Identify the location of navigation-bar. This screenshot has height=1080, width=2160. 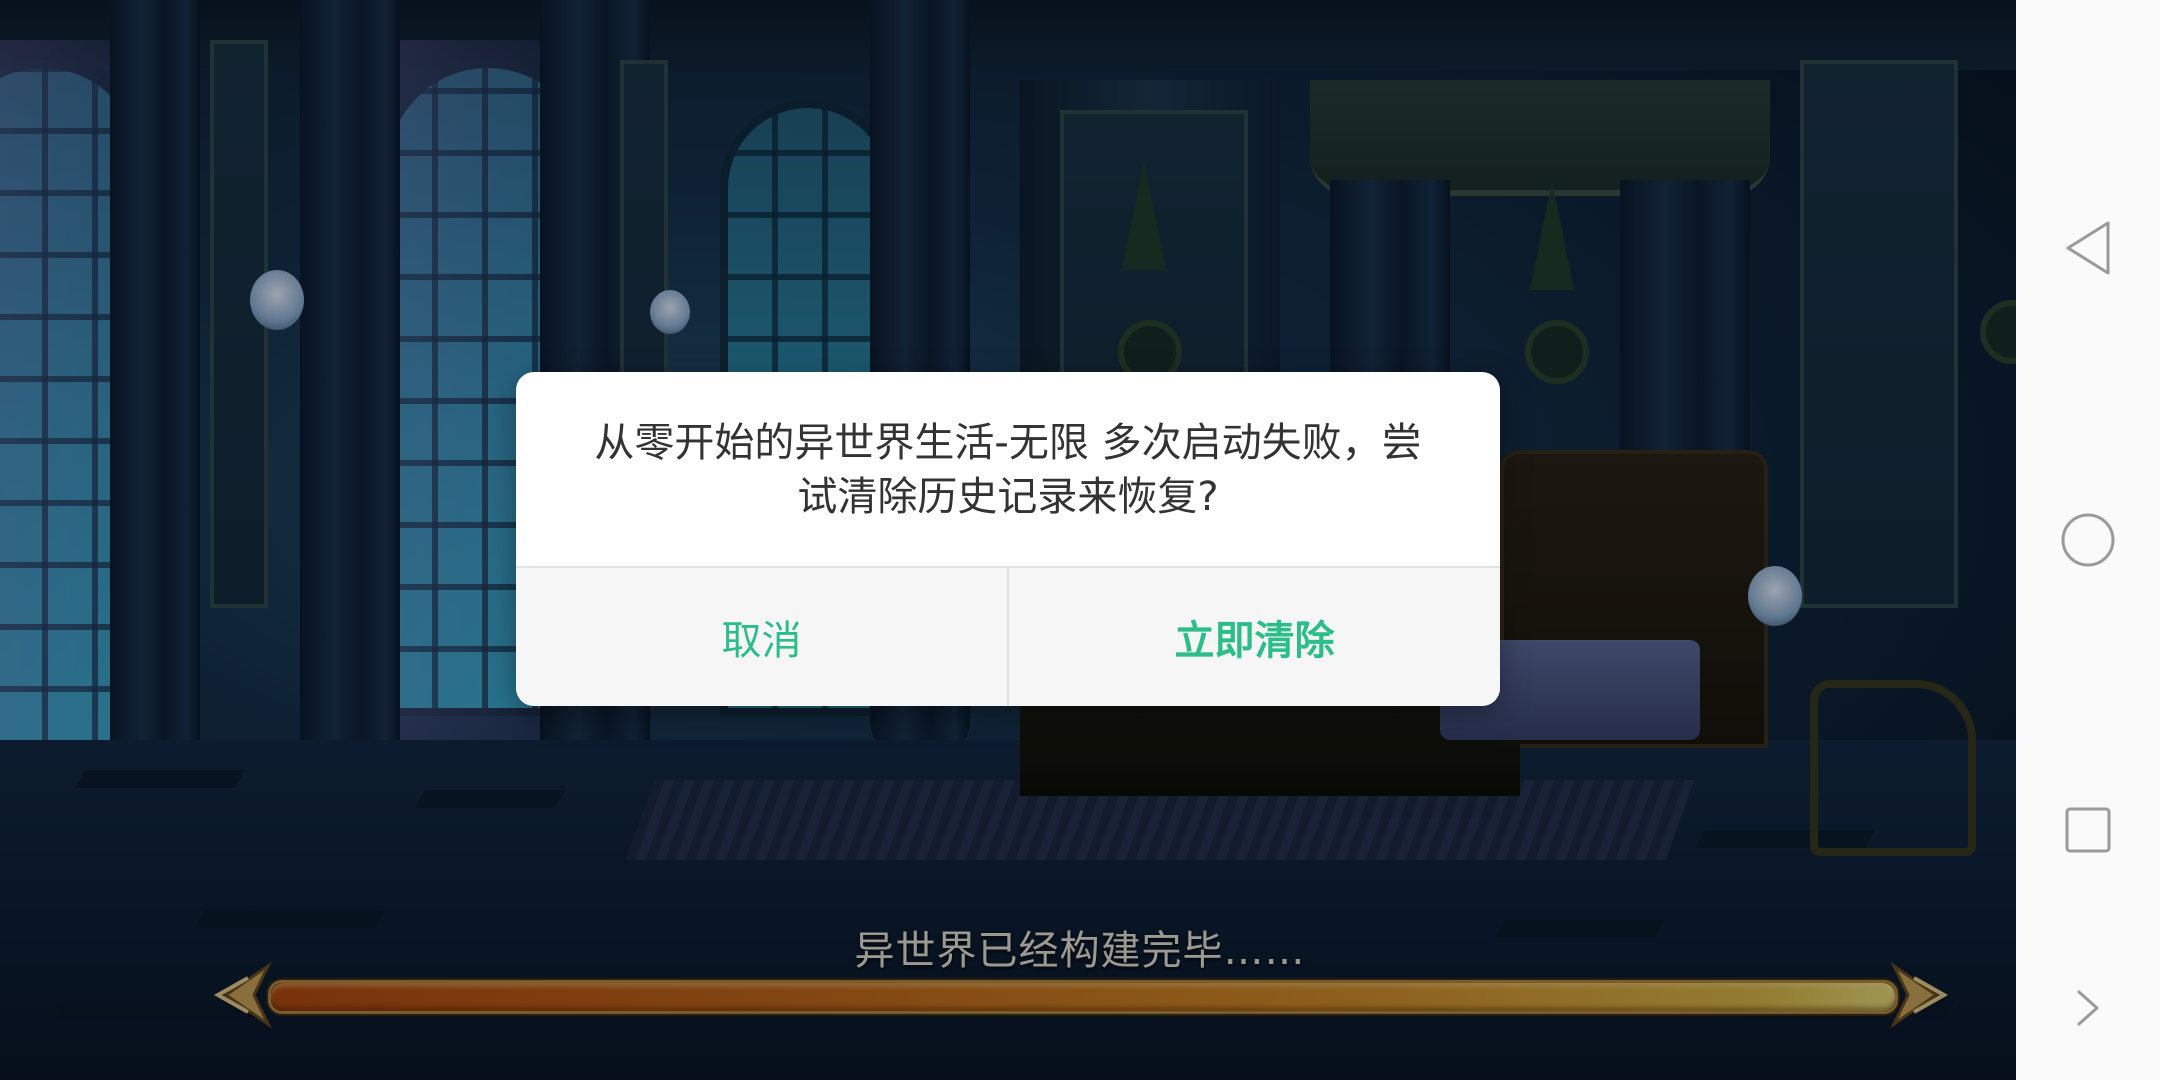
(2088, 540).